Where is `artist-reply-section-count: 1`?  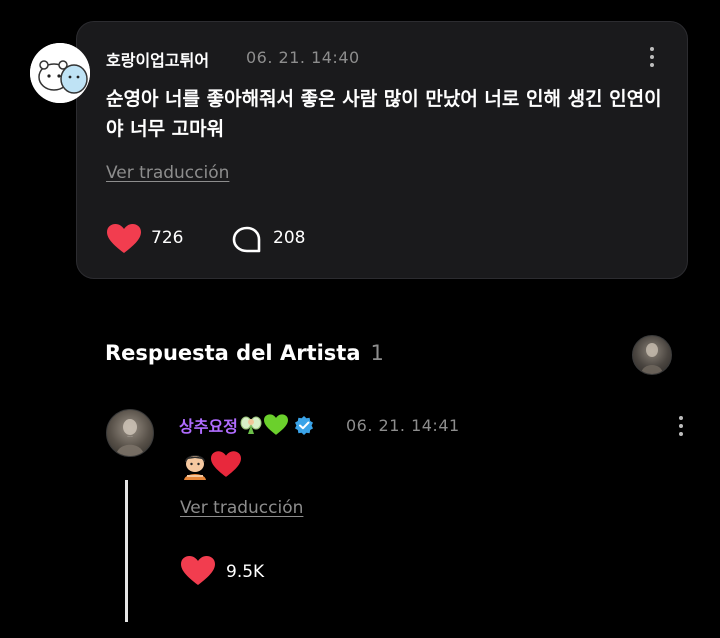
artist-reply-section-count: 1 is located at coordinates (377, 353).